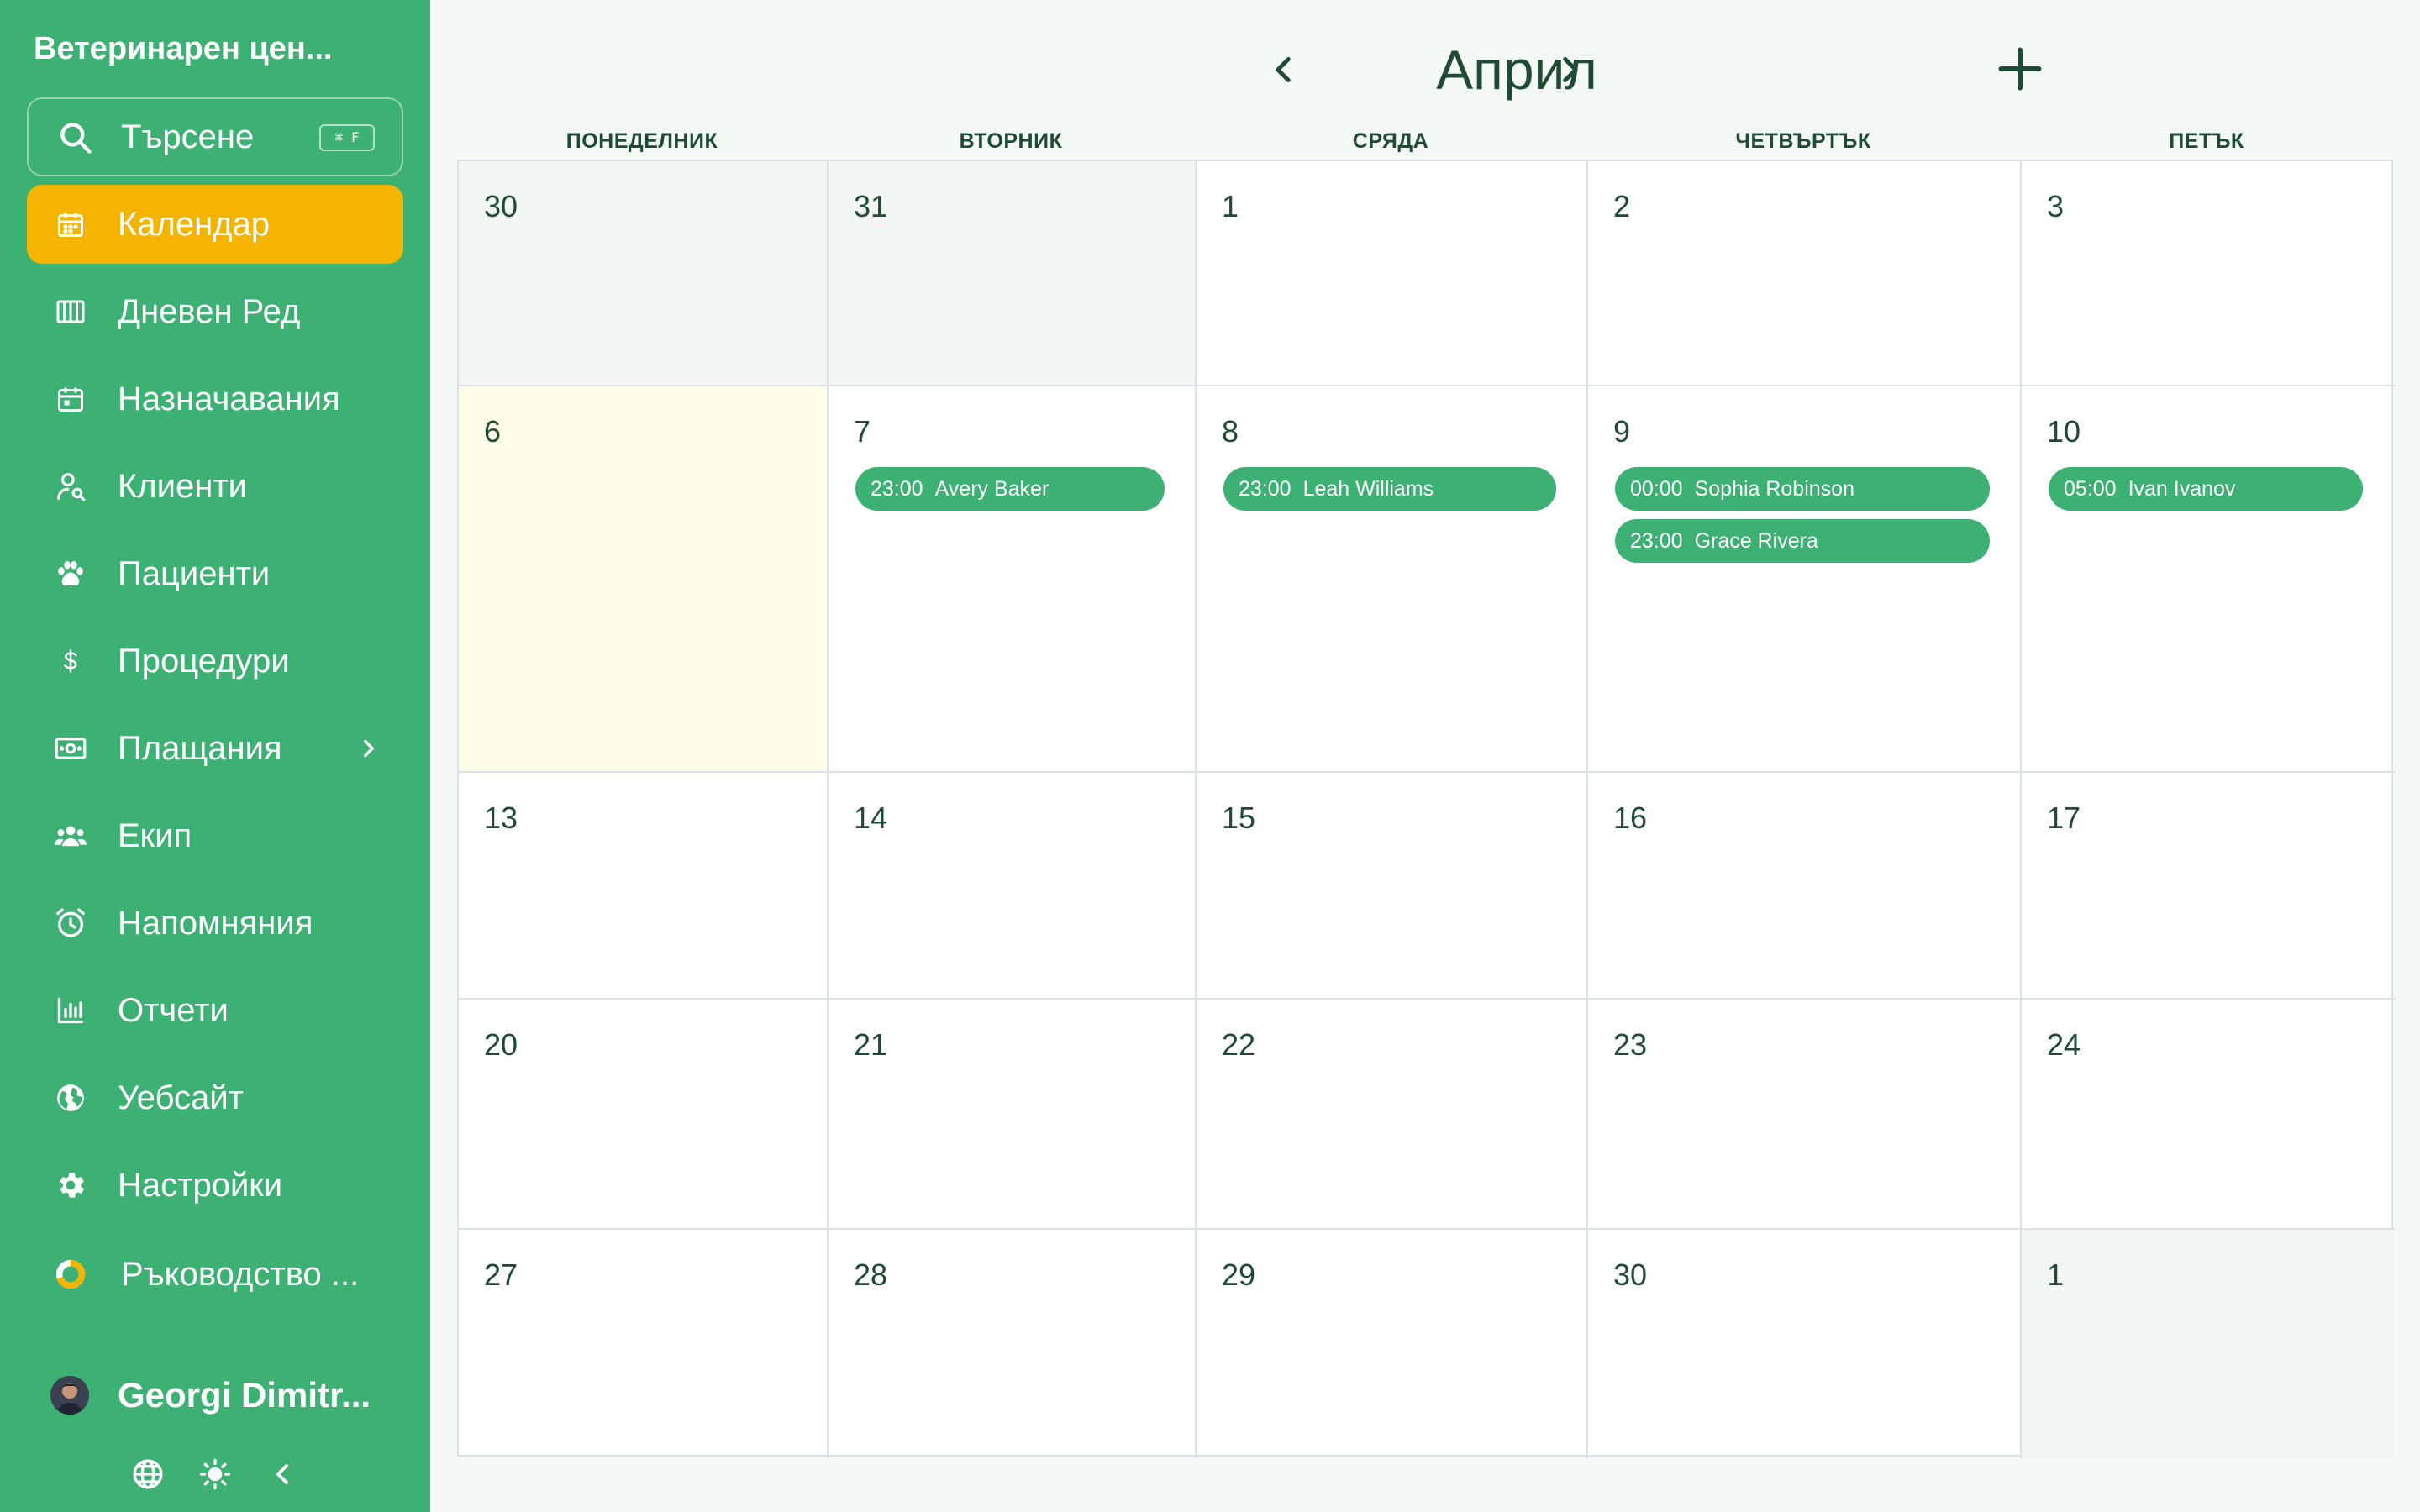  I want to click on day-cell: 23, so click(1805, 1115).